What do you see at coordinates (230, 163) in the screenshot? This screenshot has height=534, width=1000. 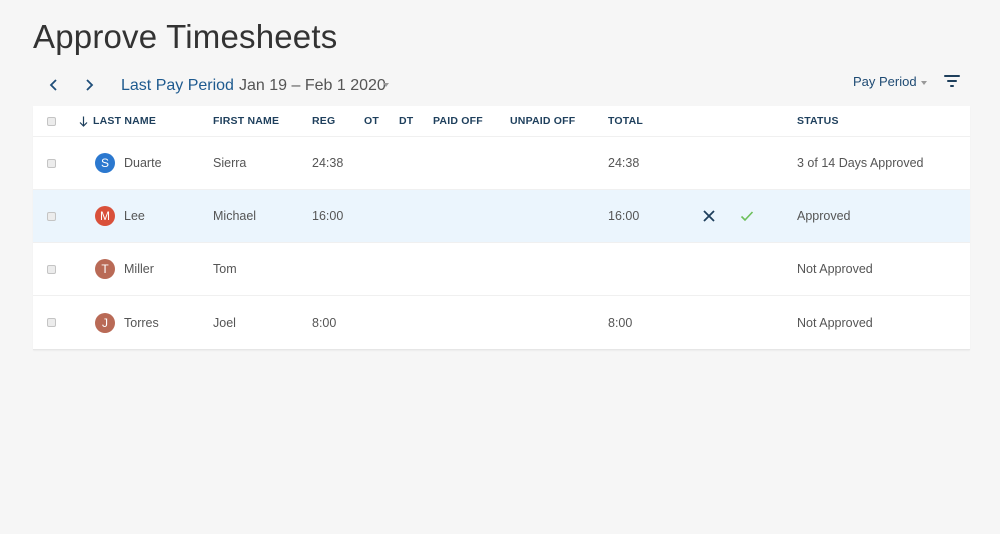 I see `first-name: Sierra` at bounding box center [230, 163].